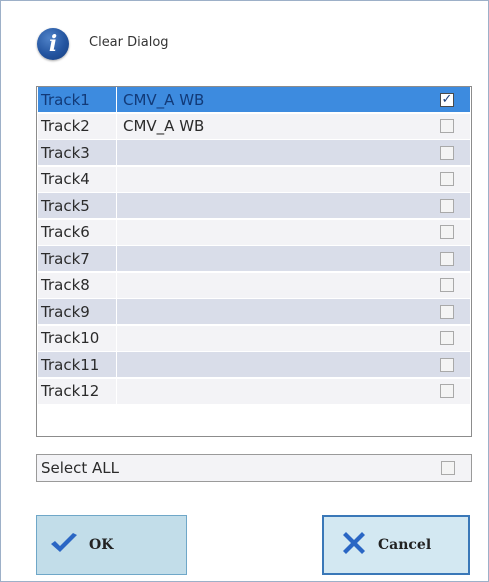  I want to click on select-all-row: Select ALL, so click(254, 468).